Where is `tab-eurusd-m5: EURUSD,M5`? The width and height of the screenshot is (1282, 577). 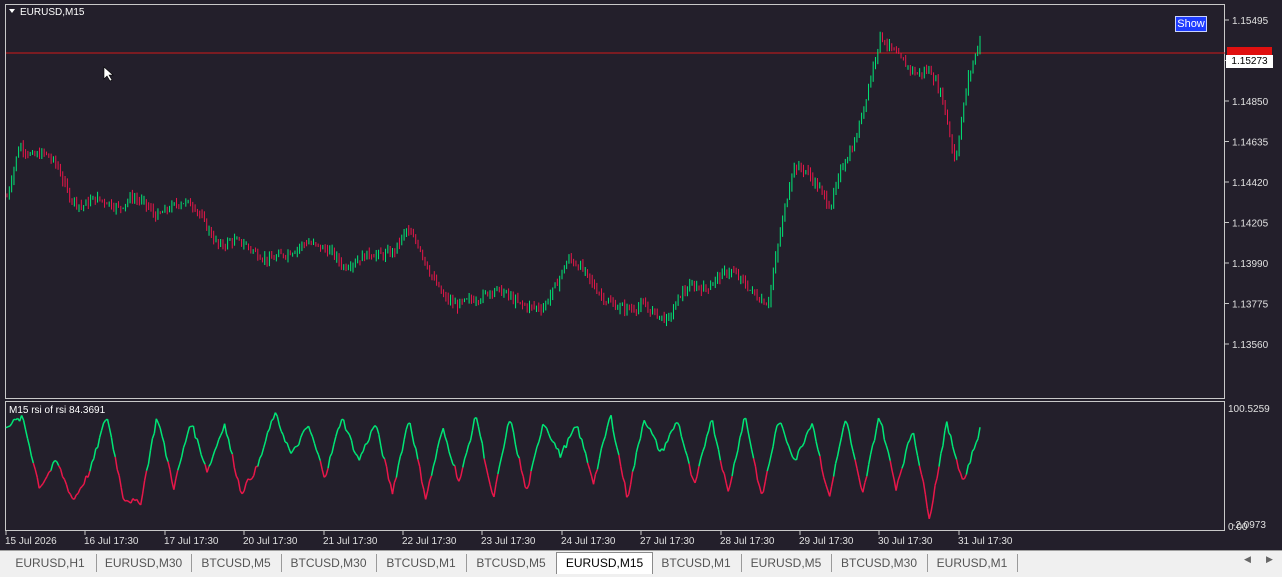
tab-eurusd-m5: EURUSD,M5 is located at coordinates (786, 563).